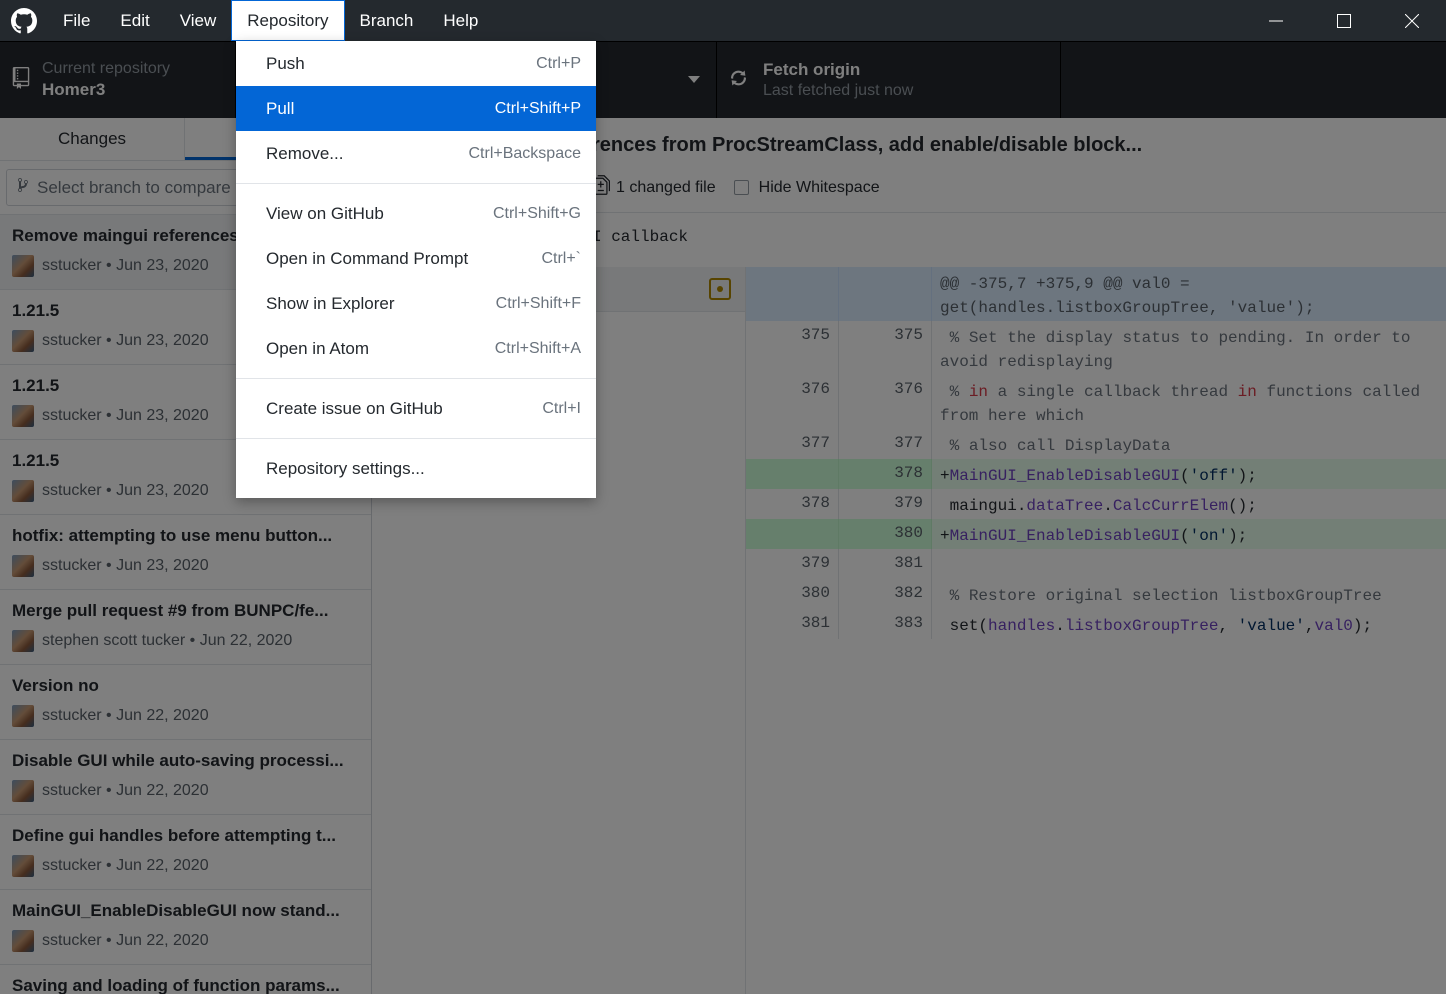 The height and width of the screenshot is (994, 1446). I want to click on title-bar: File Edit View Repository Branch Help, so click(723, 20).